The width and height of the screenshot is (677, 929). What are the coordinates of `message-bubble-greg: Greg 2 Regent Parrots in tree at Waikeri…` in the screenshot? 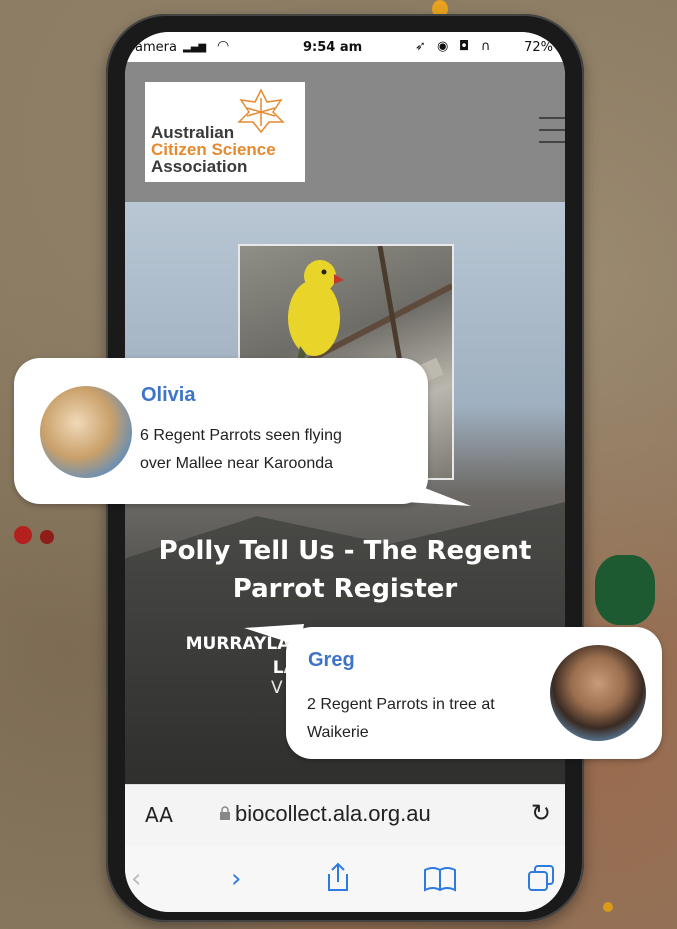 It's located at (474, 693).